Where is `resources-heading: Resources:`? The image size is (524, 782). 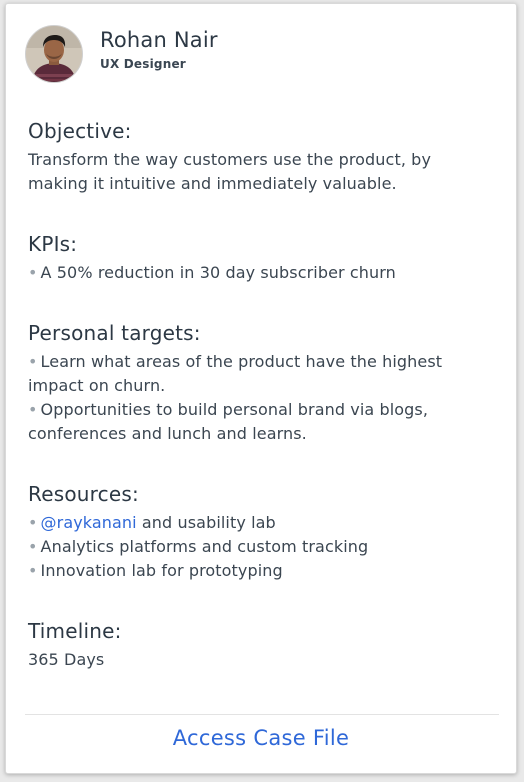 resources-heading: Resources: is located at coordinates (83, 494).